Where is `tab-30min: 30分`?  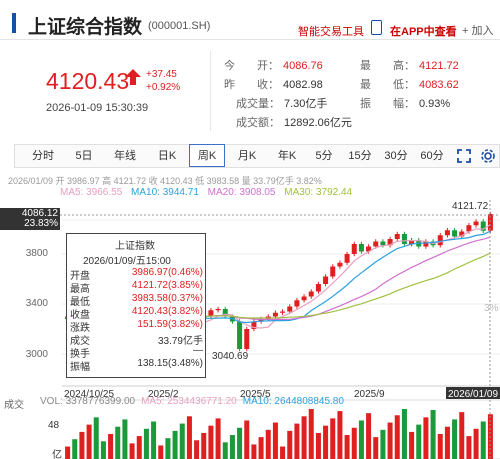 tab-30min: 30分 is located at coordinates (396, 156).